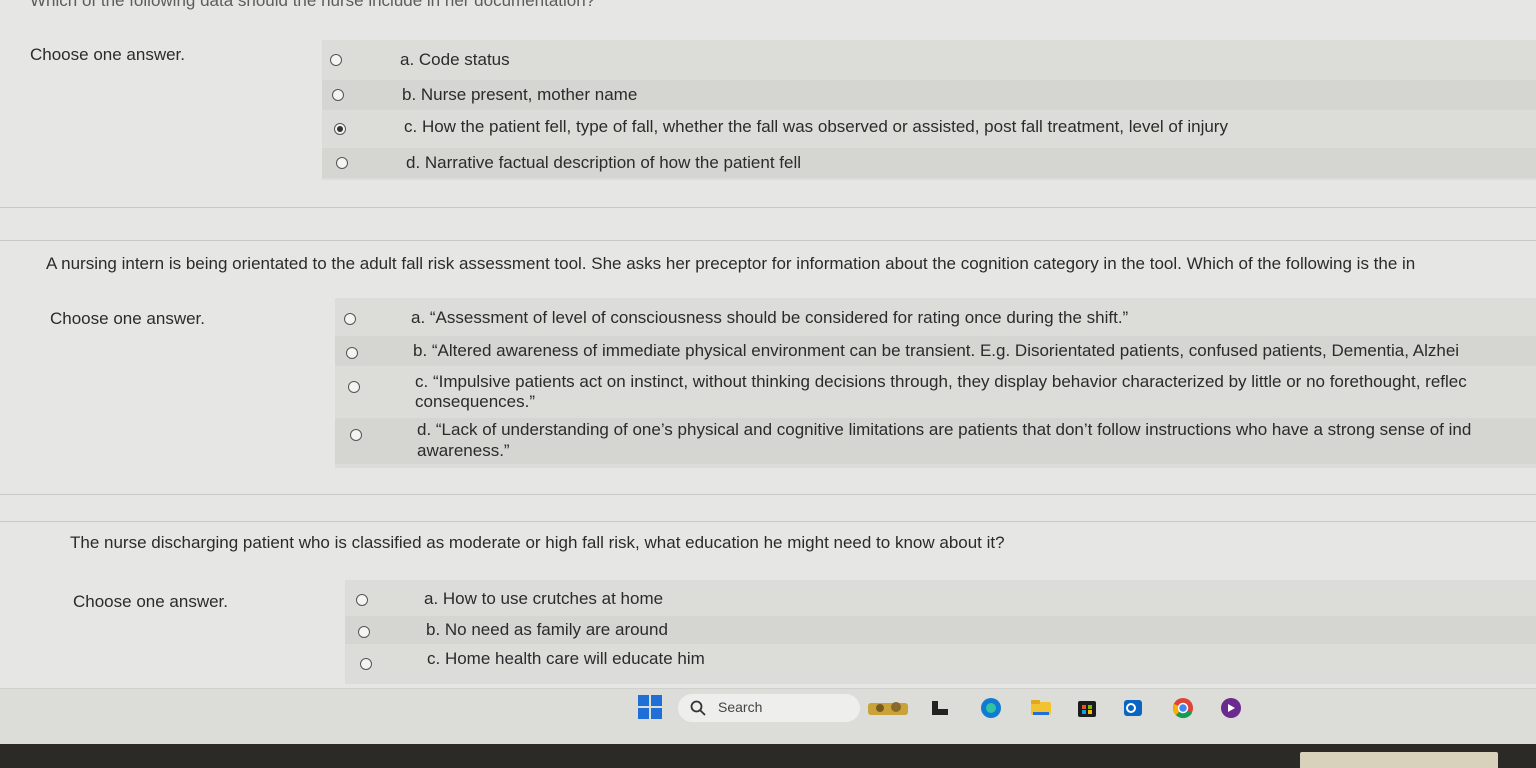  Describe the element at coordinates (1041, 708) in the screenshot. I see `file-explorer-icon` at that location.